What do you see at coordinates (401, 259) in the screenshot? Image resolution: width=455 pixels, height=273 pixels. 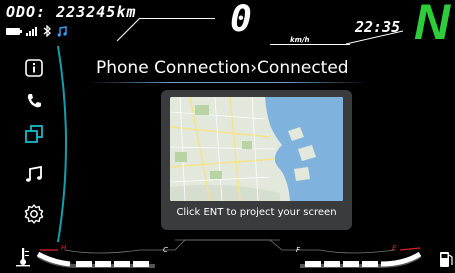 I see `fuel-gauge-fill` at bounding box center [401, 259].